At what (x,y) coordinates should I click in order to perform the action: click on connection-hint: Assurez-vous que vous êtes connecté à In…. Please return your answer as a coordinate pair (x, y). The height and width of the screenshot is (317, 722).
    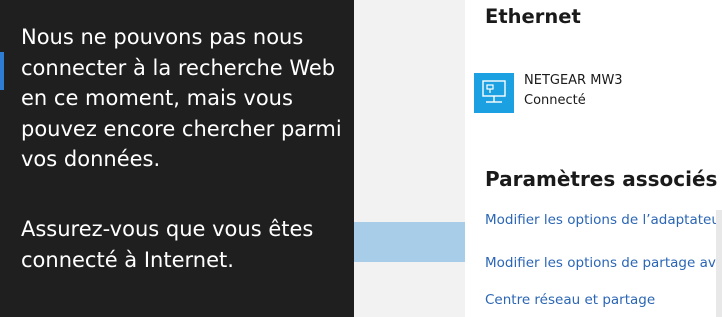
    Looking at the image, I should click on (167, 244).